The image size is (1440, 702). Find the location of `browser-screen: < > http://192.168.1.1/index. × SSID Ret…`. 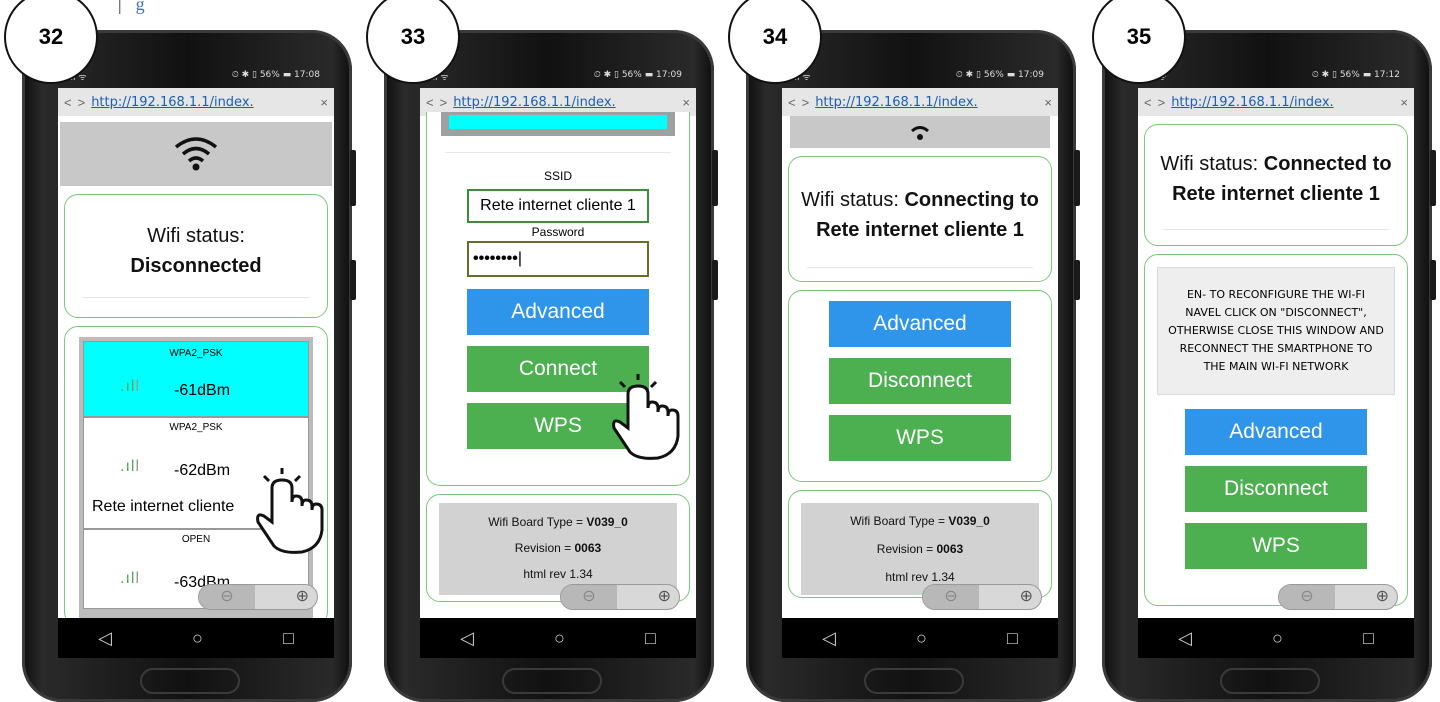

browser-screen: < > http://192.168.1.1/index. × SSID Ret… is located at coordinates (558, 353).